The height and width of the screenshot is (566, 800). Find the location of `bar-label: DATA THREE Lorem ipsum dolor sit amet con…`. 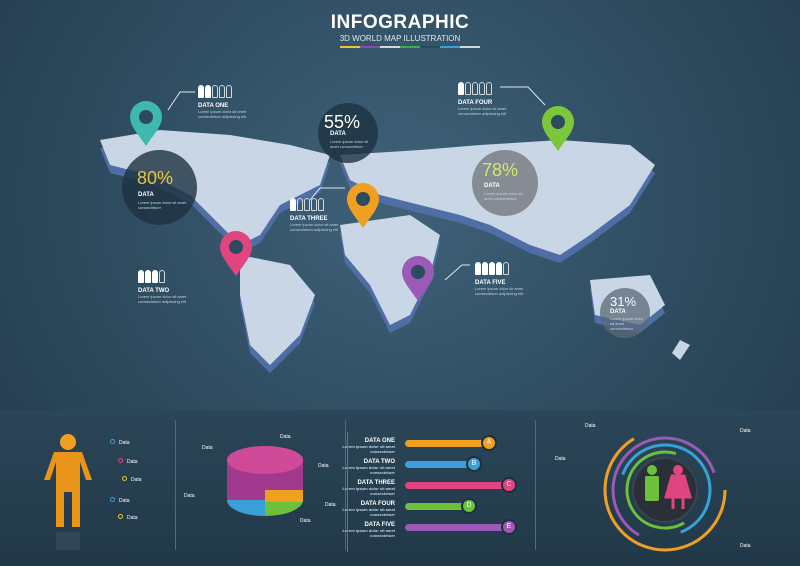

bar-label: DATA THREE Lorem ipsum dolor sit amet con… is located at coordinates (365, 488).